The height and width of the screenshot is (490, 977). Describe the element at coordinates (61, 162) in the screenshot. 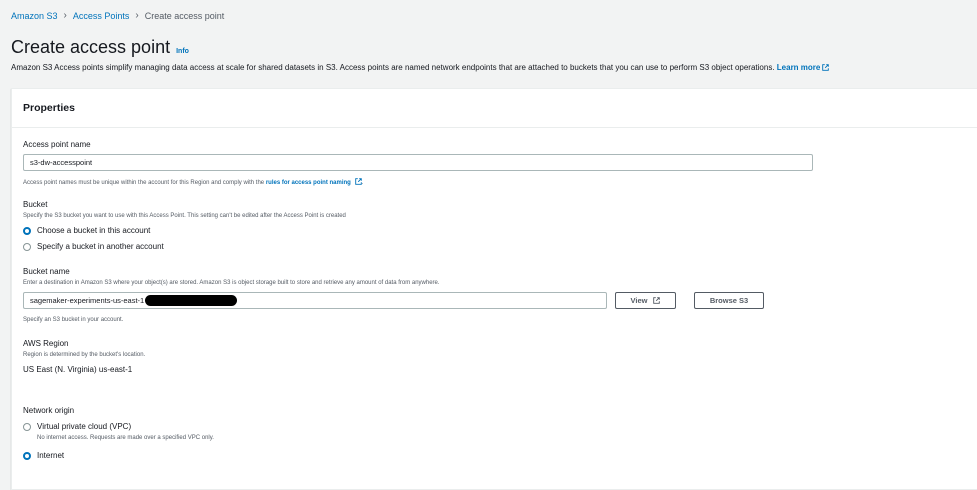

I see `access-point-name-value: s3-dw-accesspoint` at that location.